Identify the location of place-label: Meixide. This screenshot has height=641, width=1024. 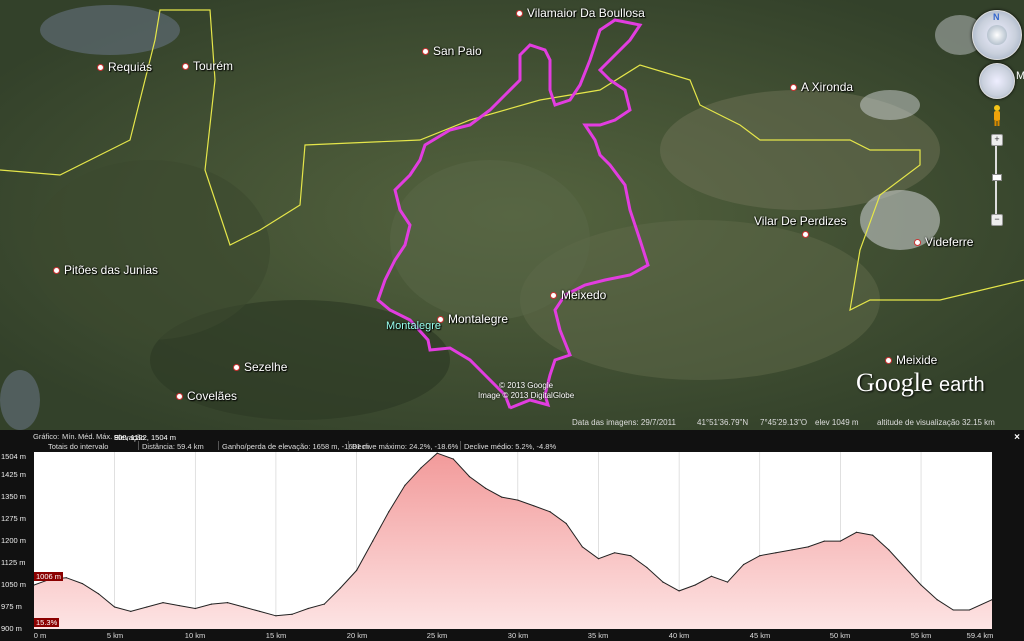
(911, 360).